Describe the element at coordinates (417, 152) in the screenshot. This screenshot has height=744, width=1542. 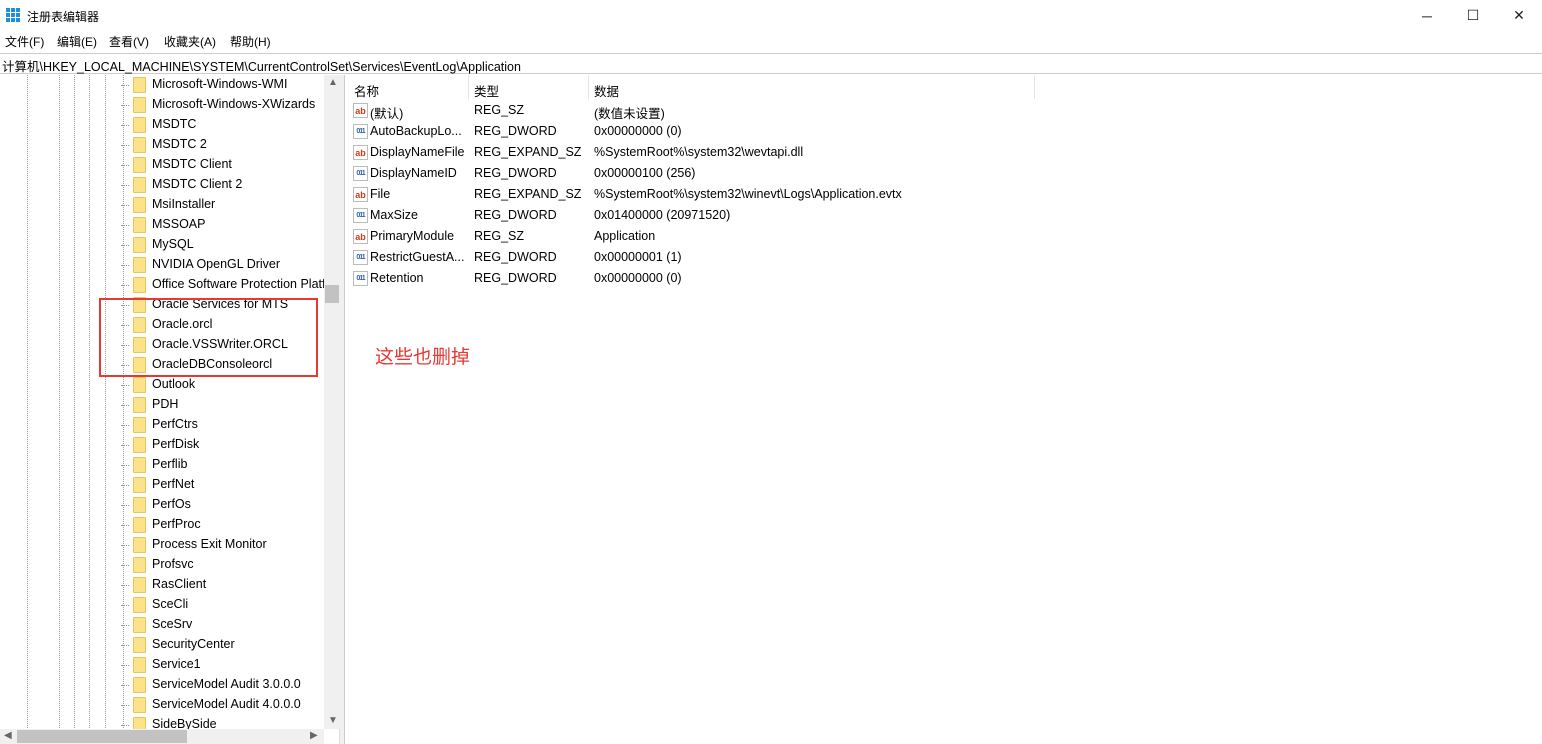
I see `value-name: DisplayNameFile` at that location.